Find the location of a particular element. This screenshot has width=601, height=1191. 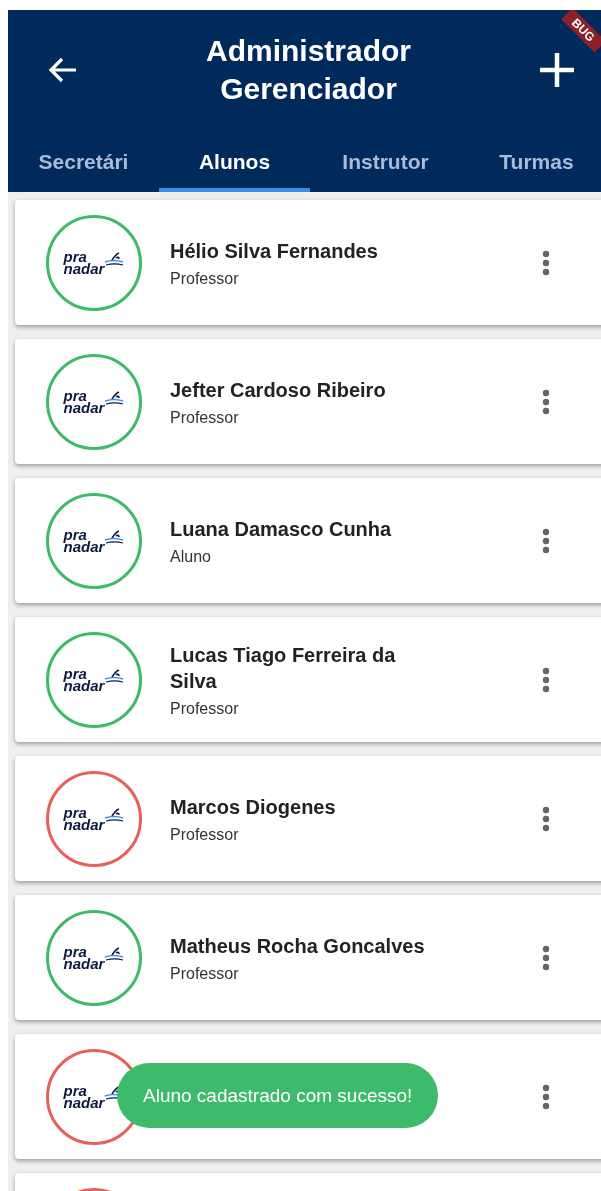

back-arrow-icon is located at coordinates (63, 70).